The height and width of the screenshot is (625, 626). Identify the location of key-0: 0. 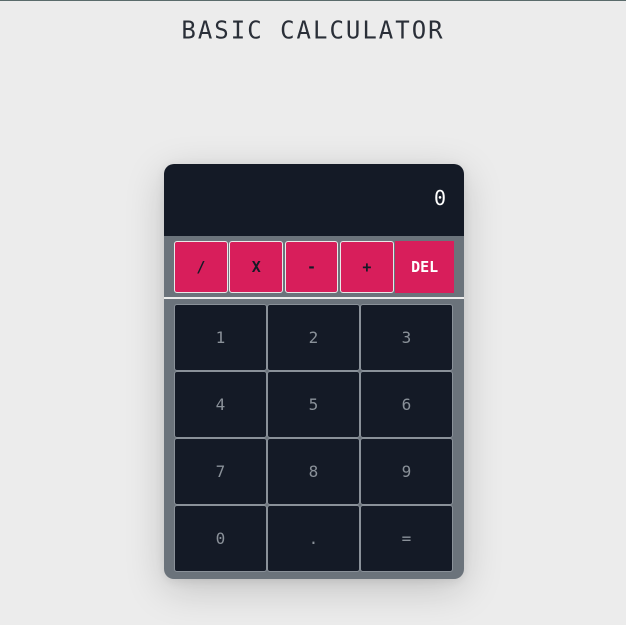
(220, 538).